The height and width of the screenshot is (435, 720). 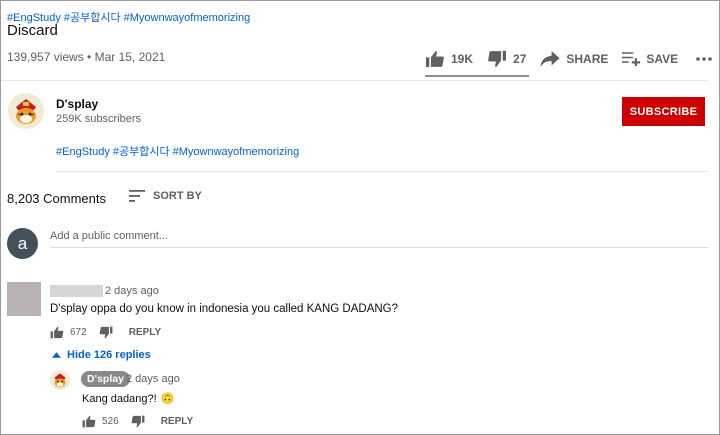 I want to click on more-actions-button, so click(x=704, y=59).